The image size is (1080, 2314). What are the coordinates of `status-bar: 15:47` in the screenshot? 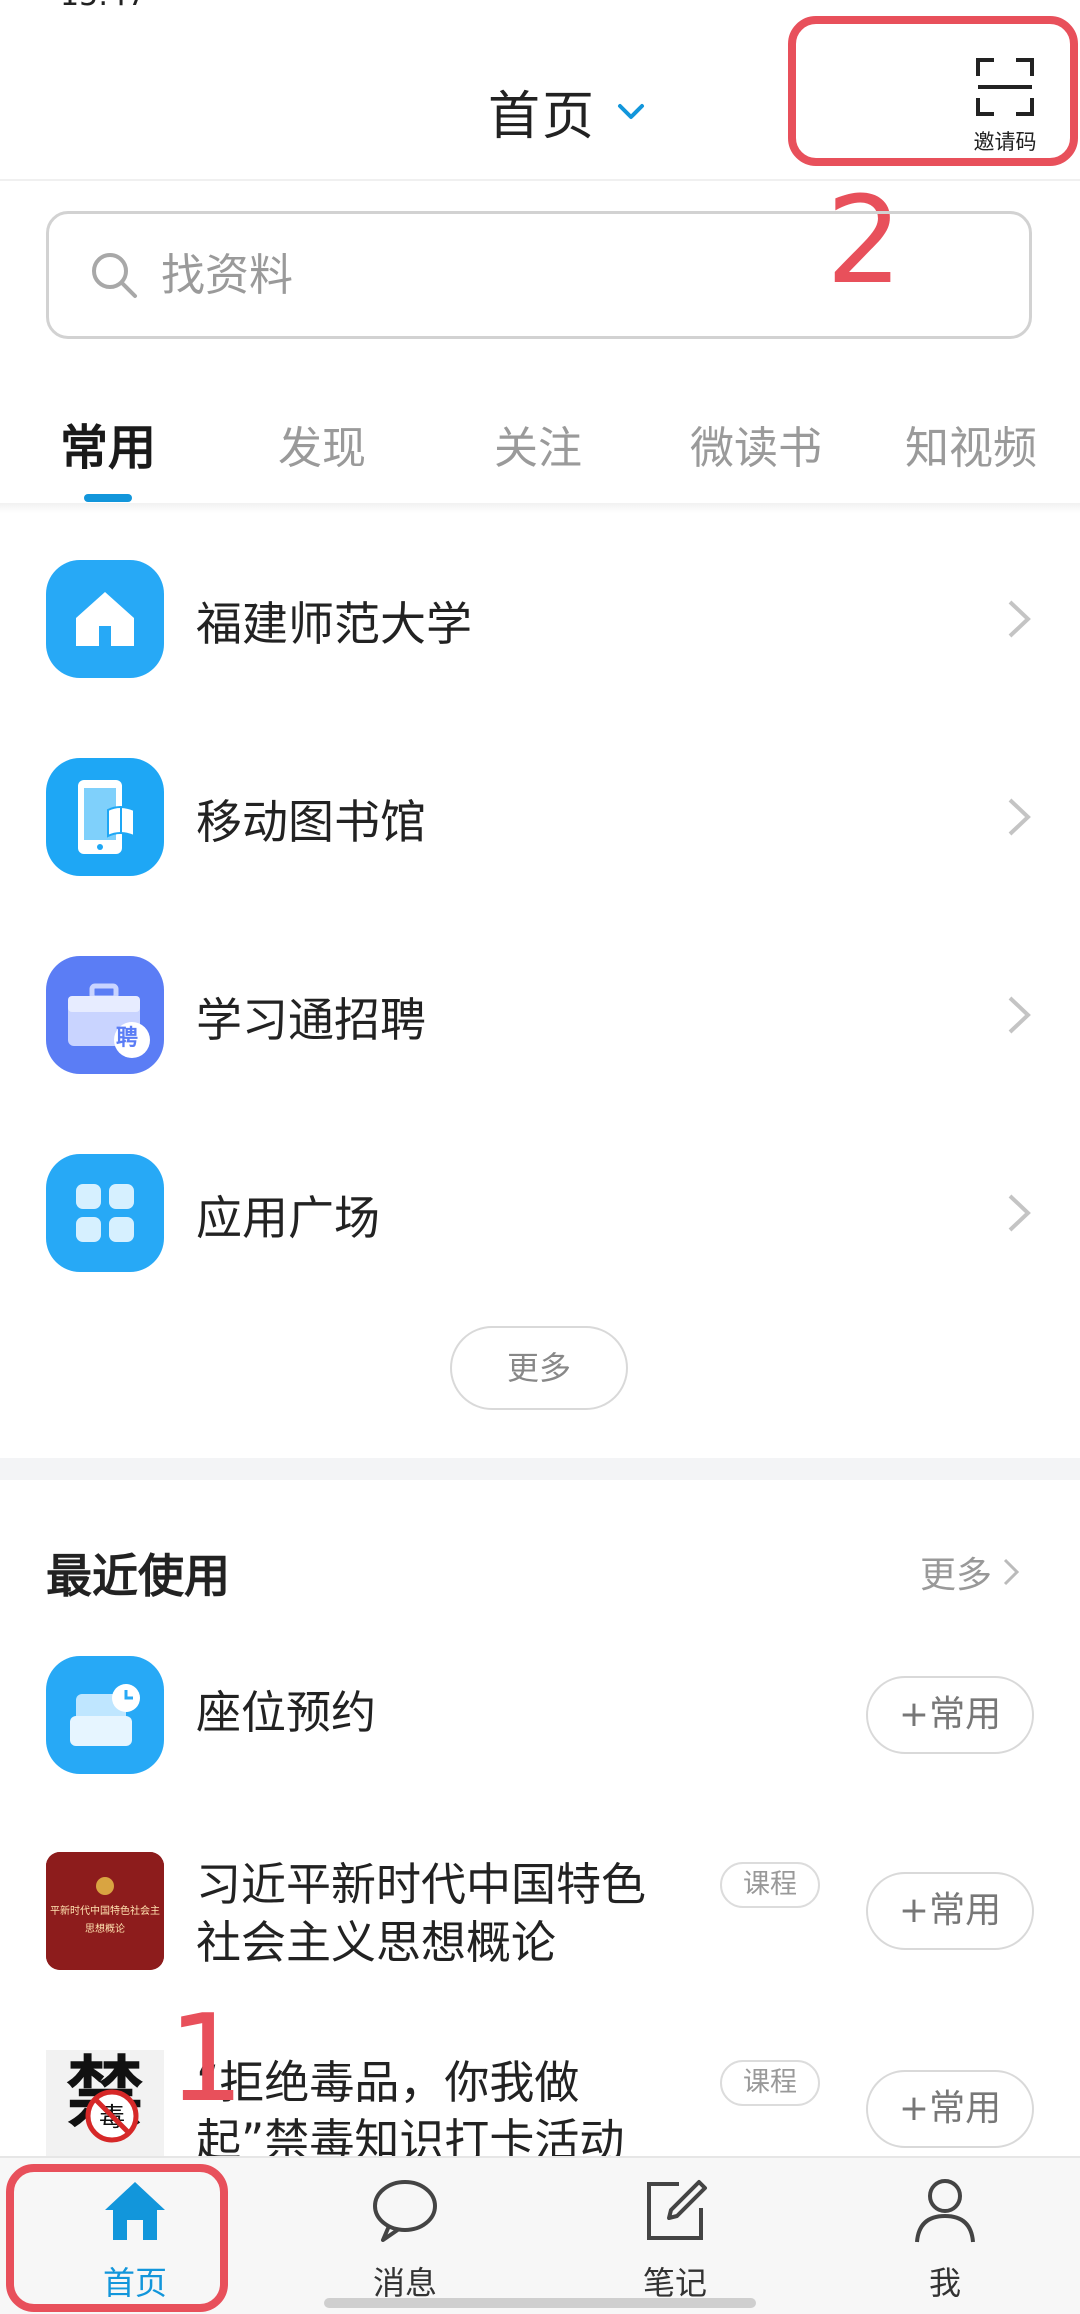 It's located at (540, 7).